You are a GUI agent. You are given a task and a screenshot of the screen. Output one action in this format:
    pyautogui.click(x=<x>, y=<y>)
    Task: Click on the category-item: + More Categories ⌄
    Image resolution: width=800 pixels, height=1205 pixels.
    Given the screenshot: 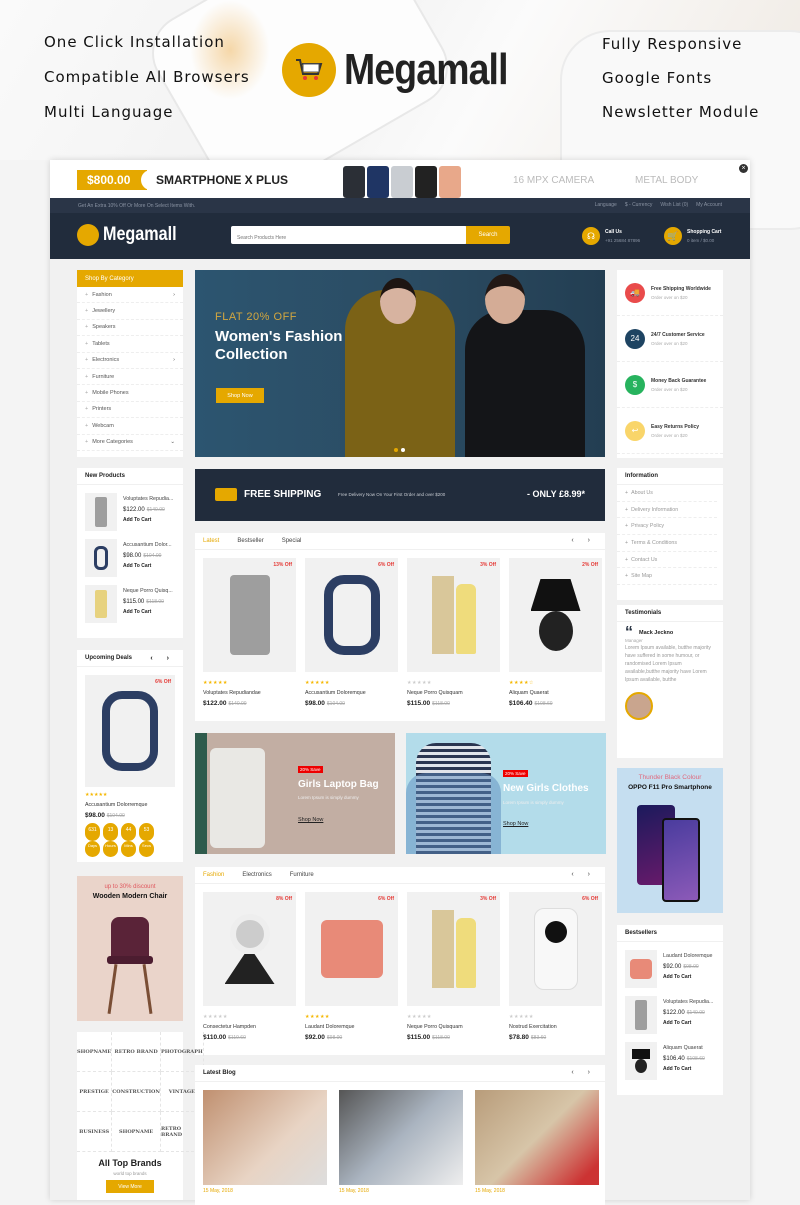 What is the action you would take?
    pyautogui.click(x=130, y=443)
    